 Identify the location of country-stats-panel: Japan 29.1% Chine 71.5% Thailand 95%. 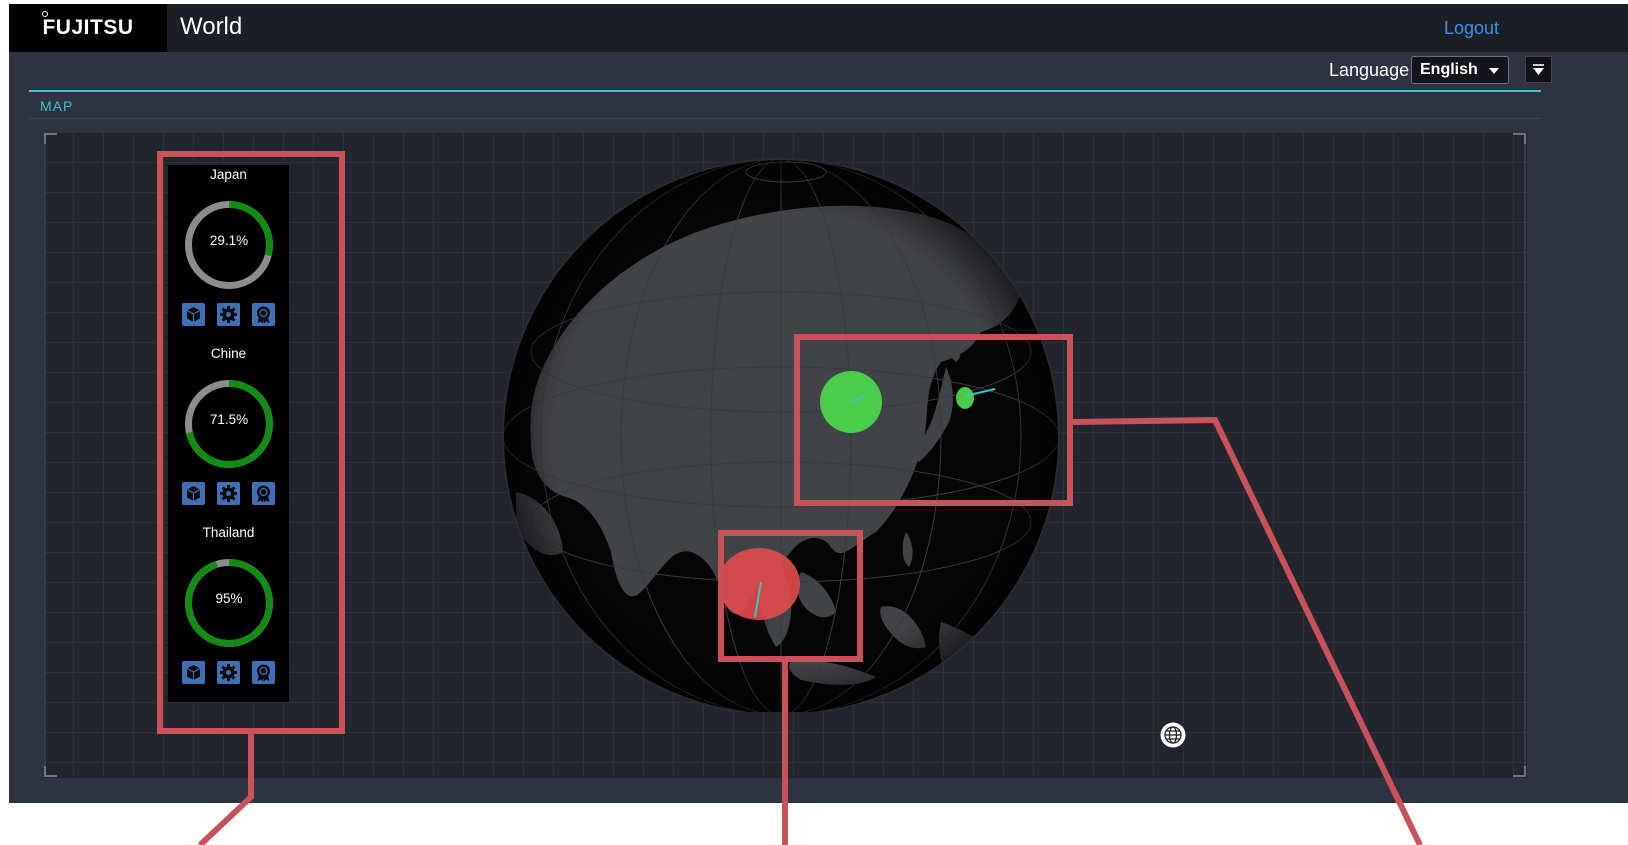
(228, 433).